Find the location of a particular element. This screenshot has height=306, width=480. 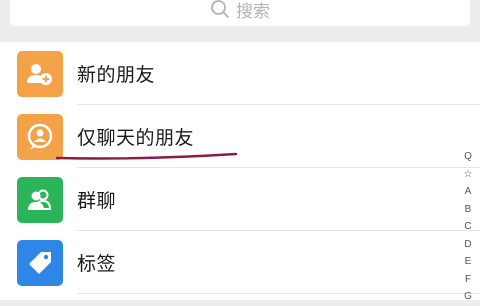

divider is located at coordinates (278, 293).